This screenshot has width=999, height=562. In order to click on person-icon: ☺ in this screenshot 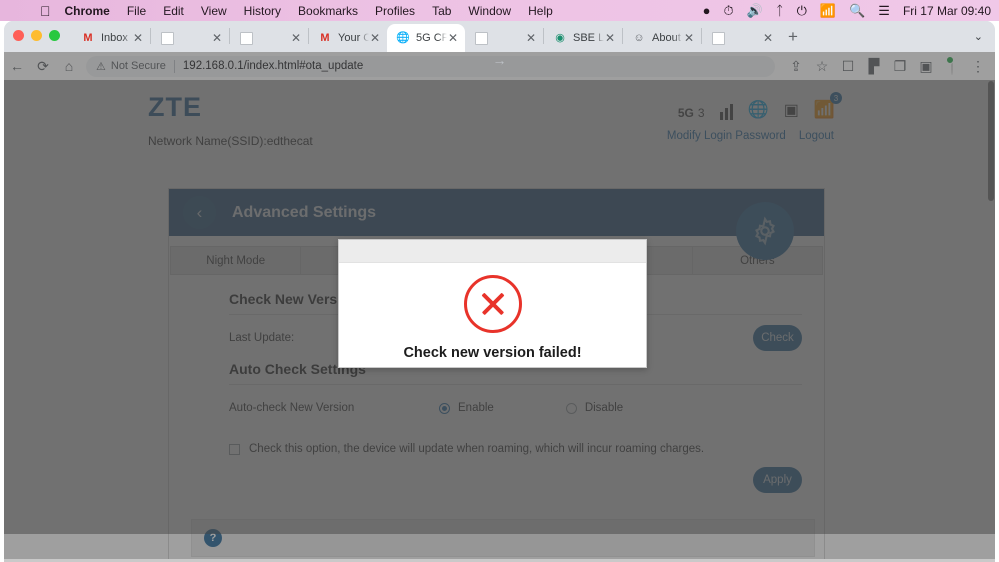, I will do `click(639, 37)`.